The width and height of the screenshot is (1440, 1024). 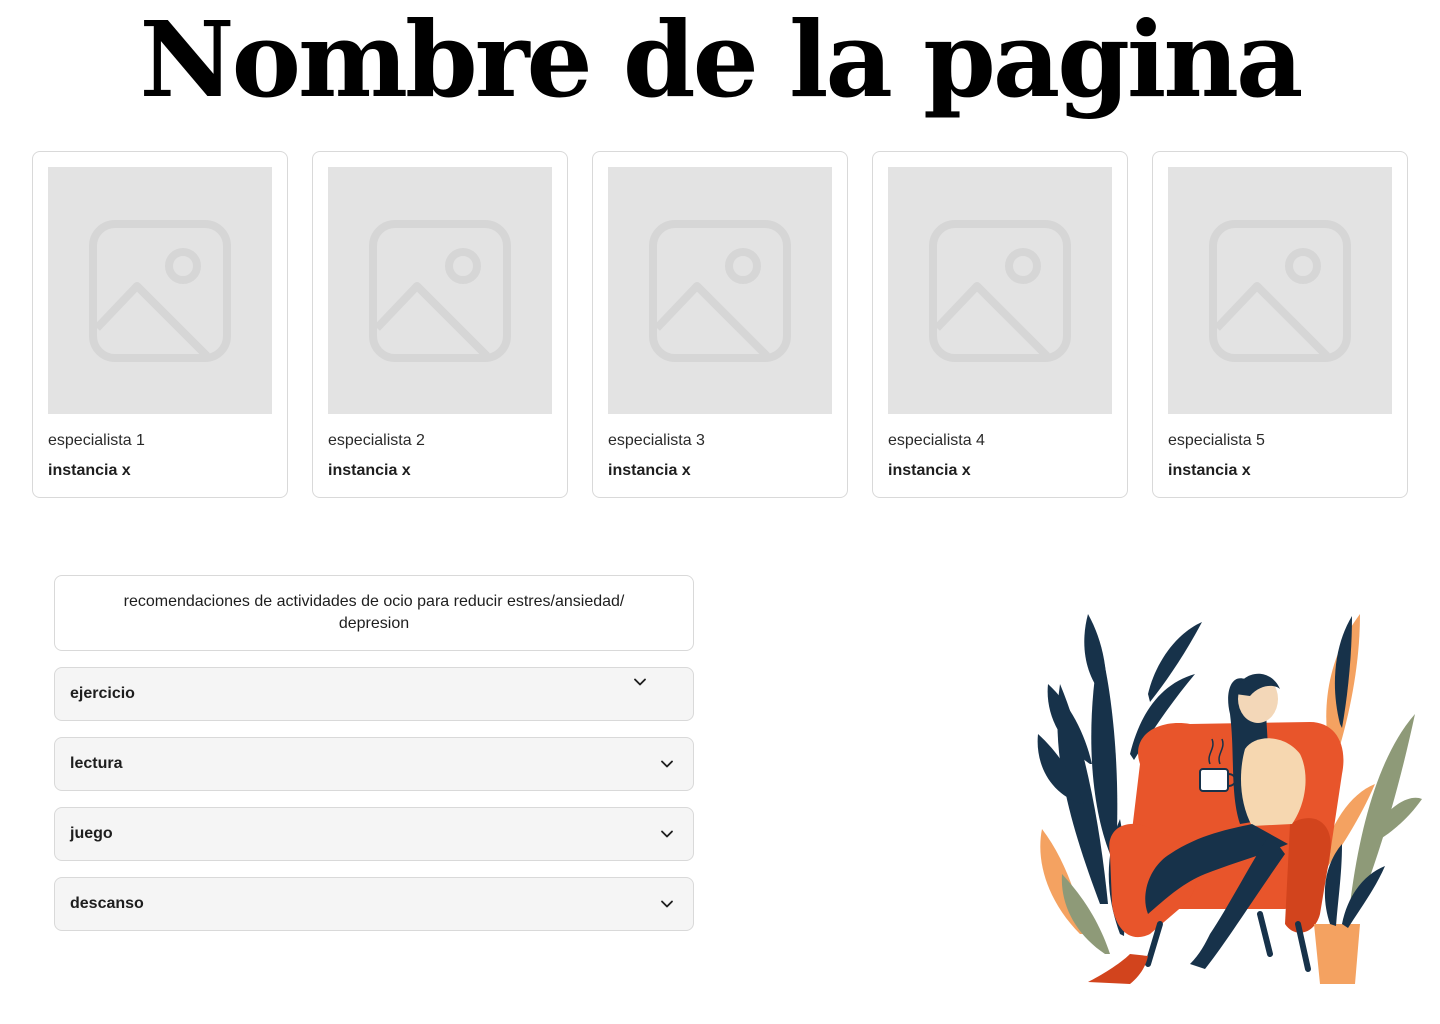 I want to click on page-title: Nombre de la pagina, so click(x=721, y=60).